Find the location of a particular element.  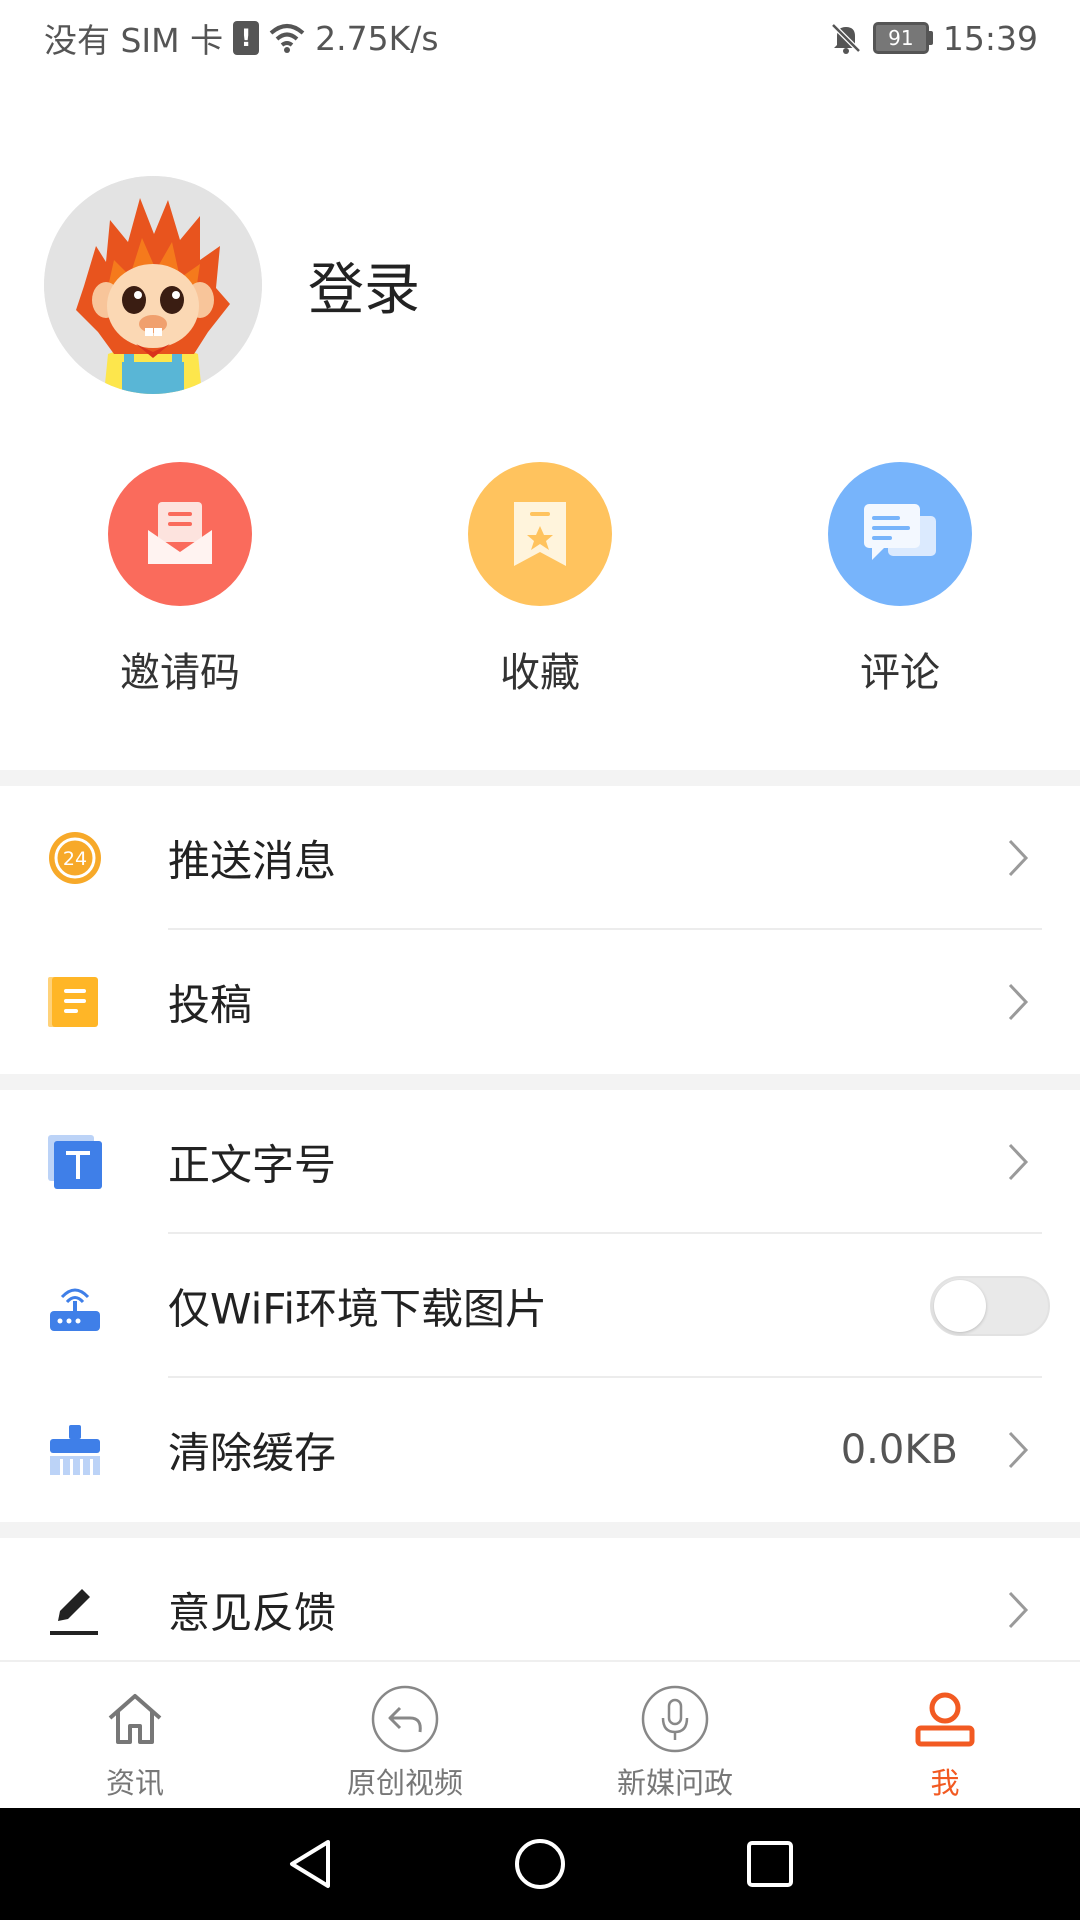

favorites-button: 收藏 is located at coordinates (540, 580).